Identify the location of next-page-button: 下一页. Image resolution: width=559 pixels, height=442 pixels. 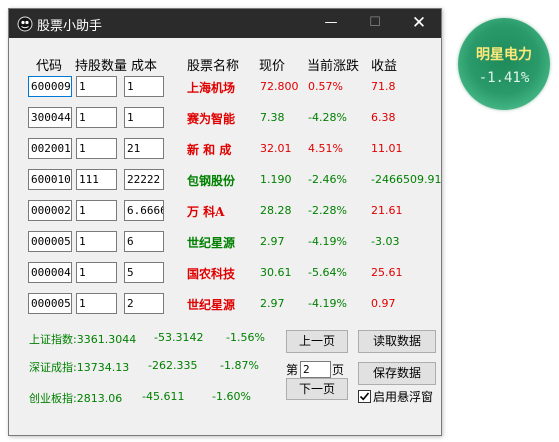
(317, 389).